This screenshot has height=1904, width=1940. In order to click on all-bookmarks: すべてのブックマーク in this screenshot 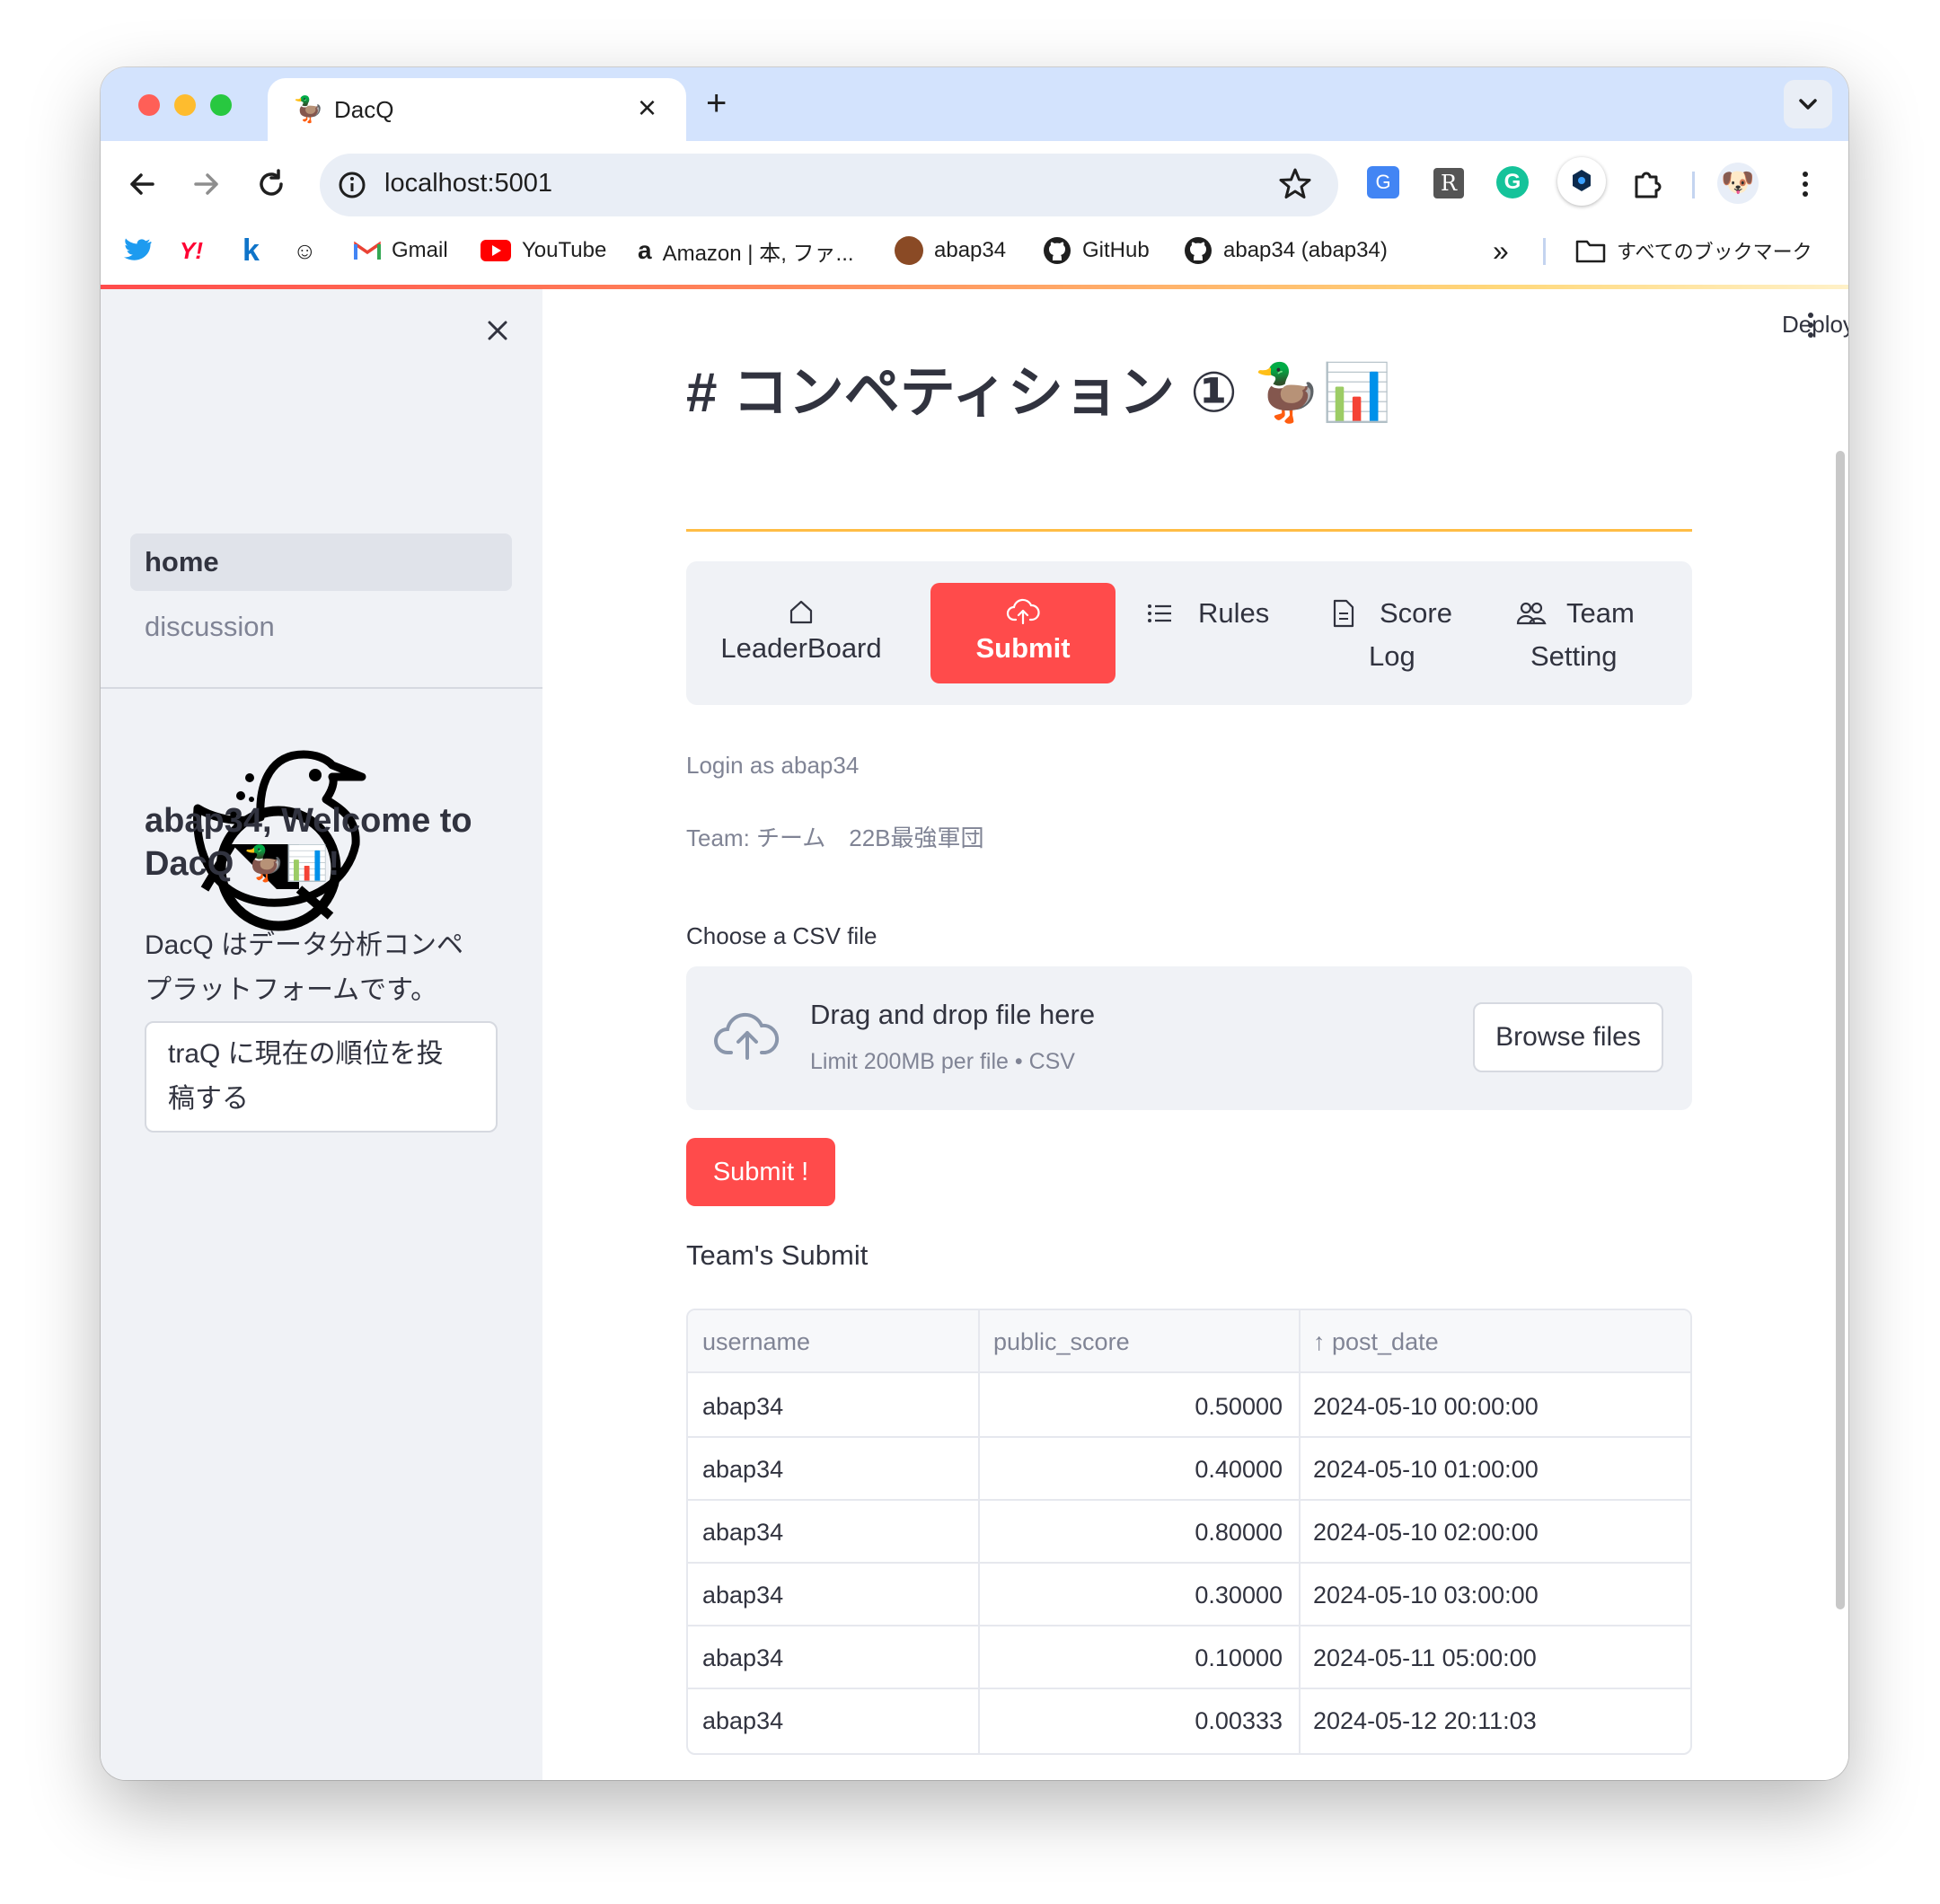, I will do `click(1693, 250)`.